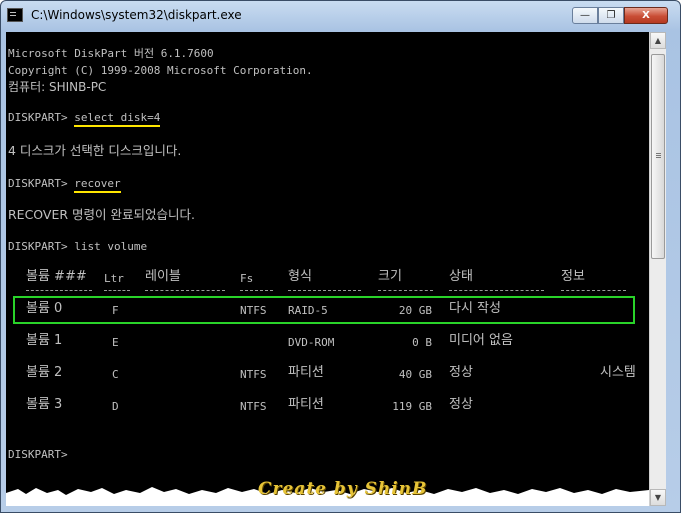 The width and height of the screenshot is (683, 515). What do you see at coordinates (115, 342) in the screenshot?
I see `cell-ltr: E` at bounding box center [115, 342].